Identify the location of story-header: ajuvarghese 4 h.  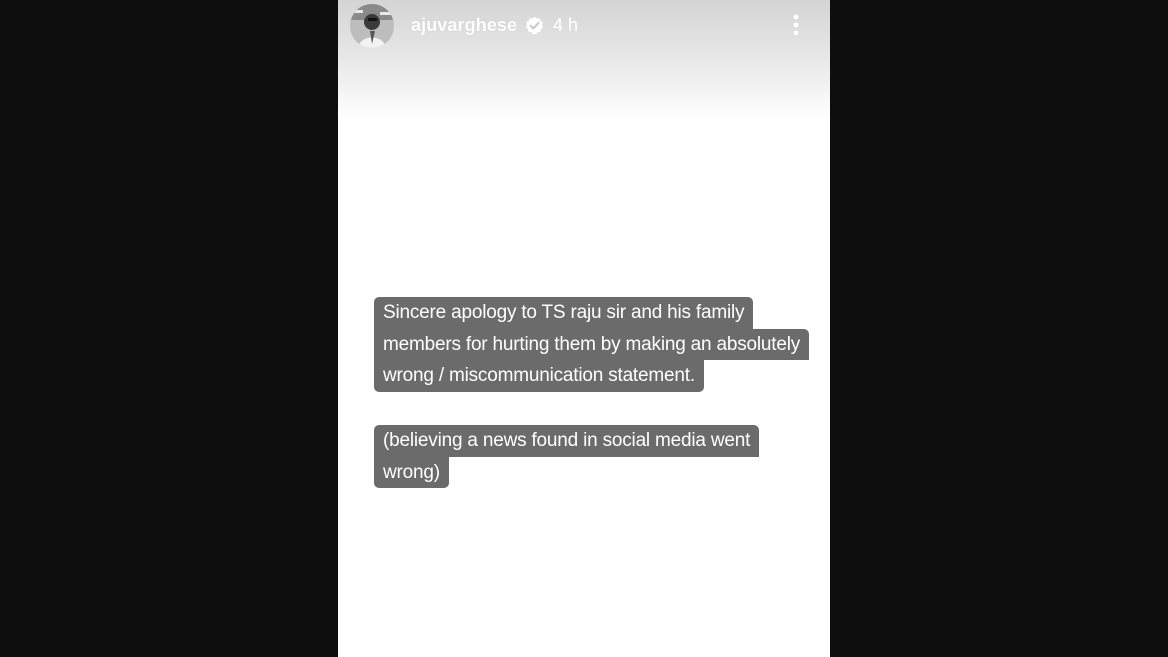
(584, 26).